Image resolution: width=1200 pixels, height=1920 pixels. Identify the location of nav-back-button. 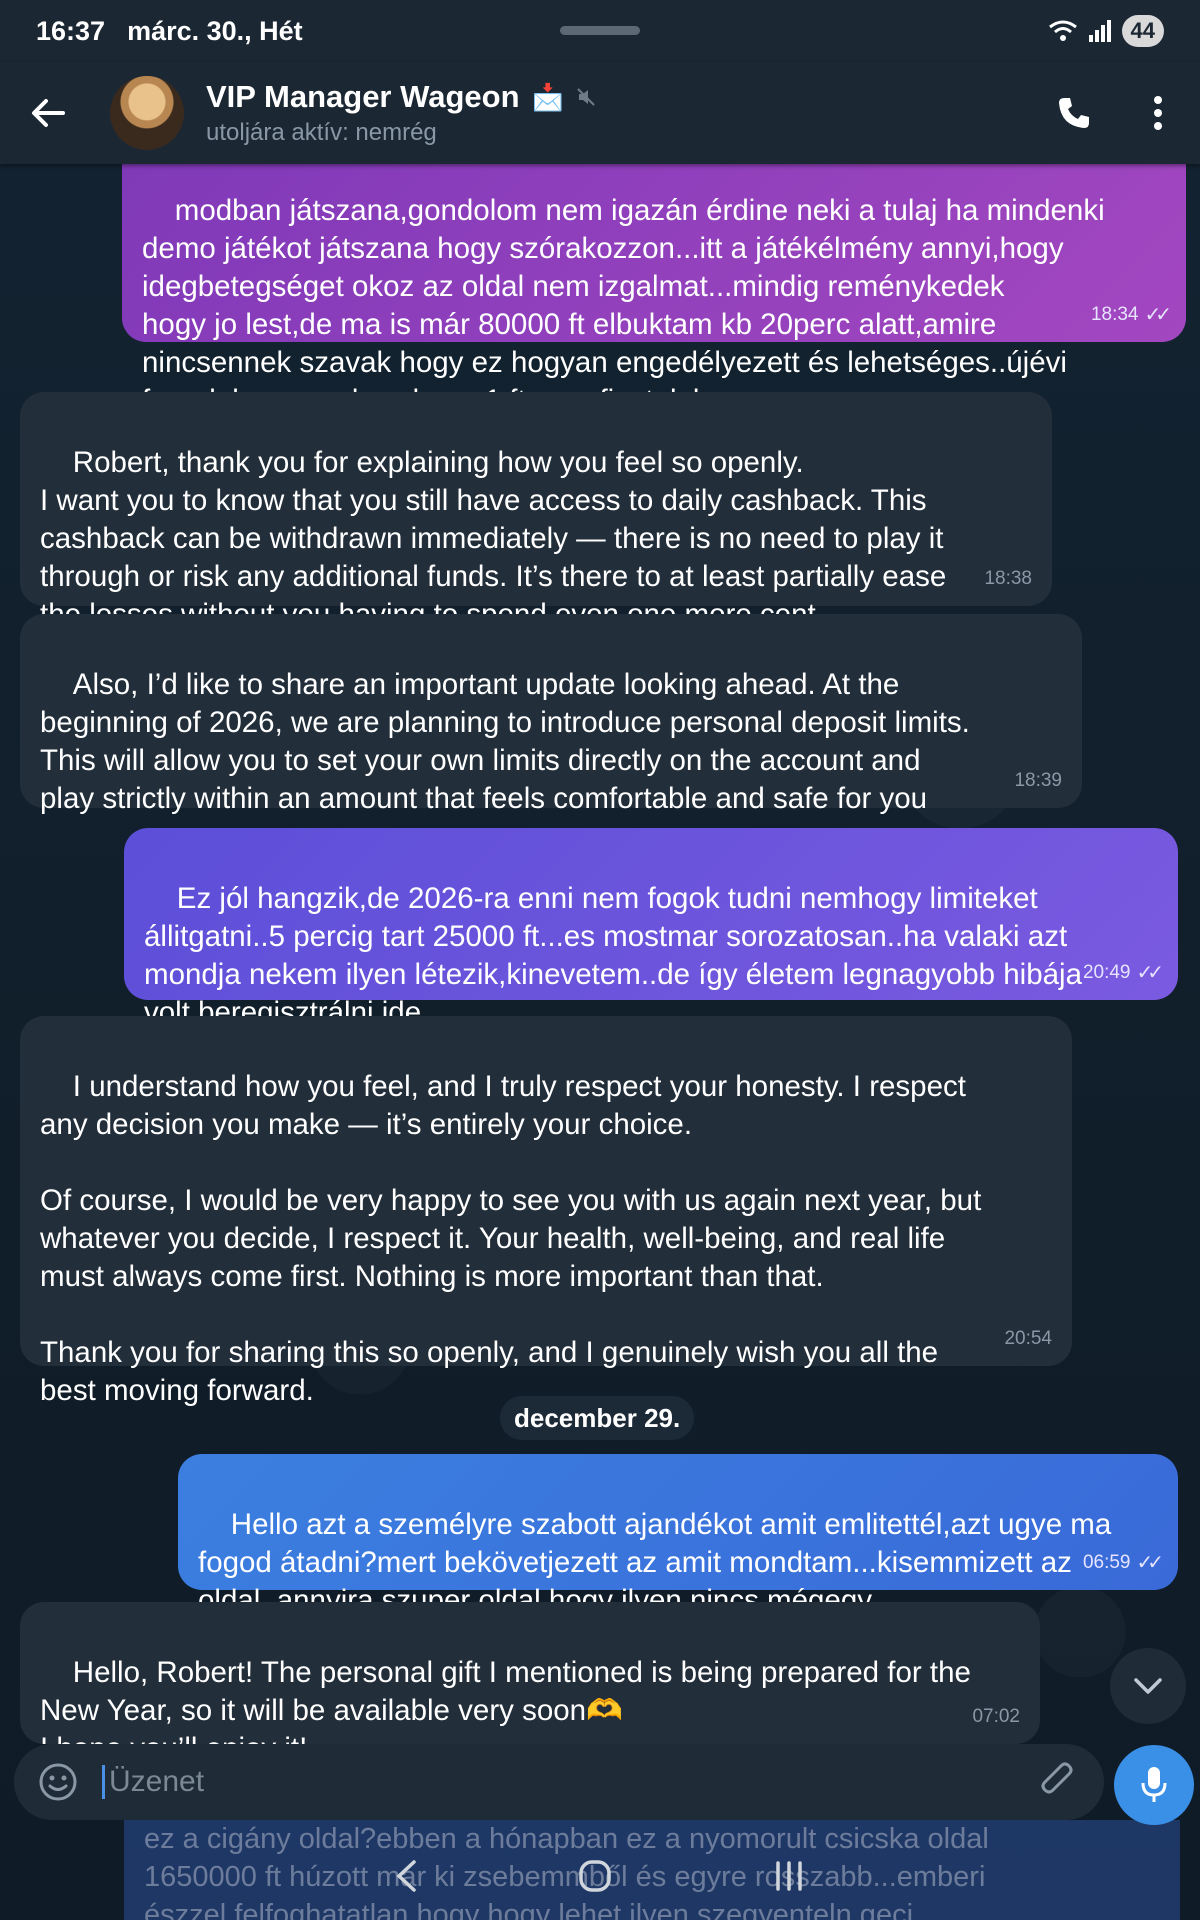
(406, 1880).